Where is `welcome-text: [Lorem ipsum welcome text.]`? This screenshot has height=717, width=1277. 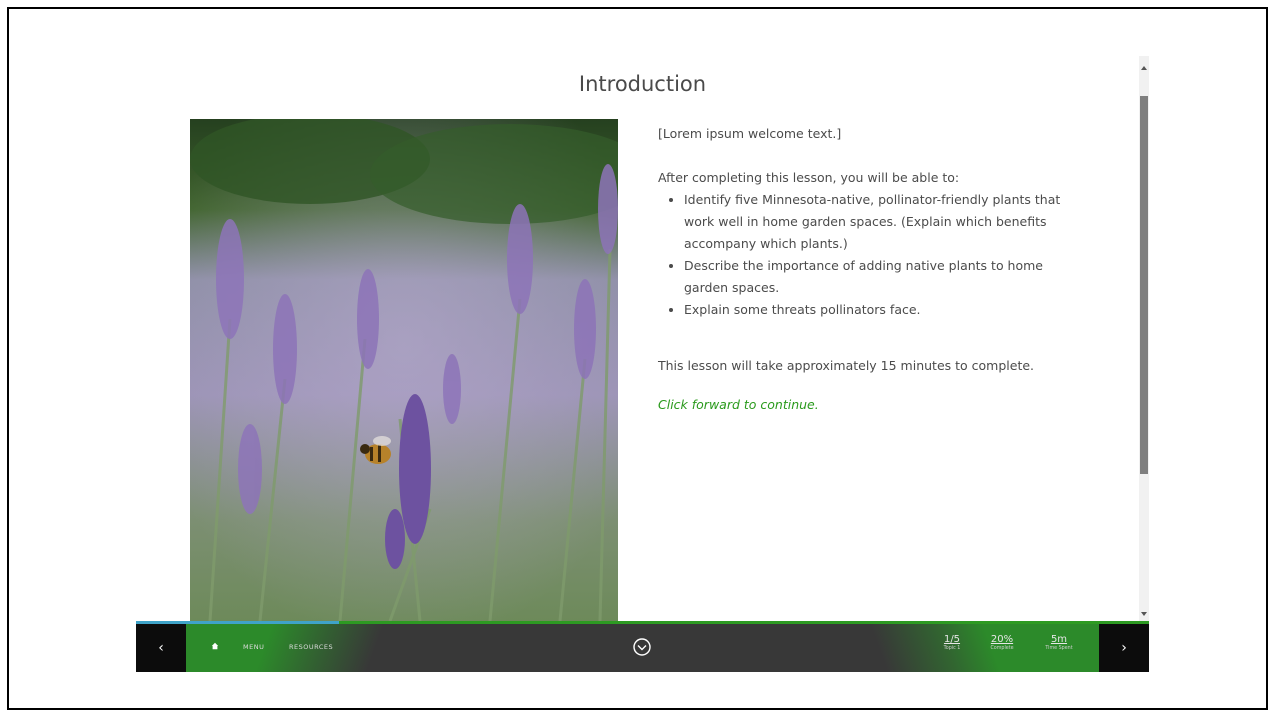 welcome-text: [Lorem ipsum welcome text.] is located at coordinates (750, 133).